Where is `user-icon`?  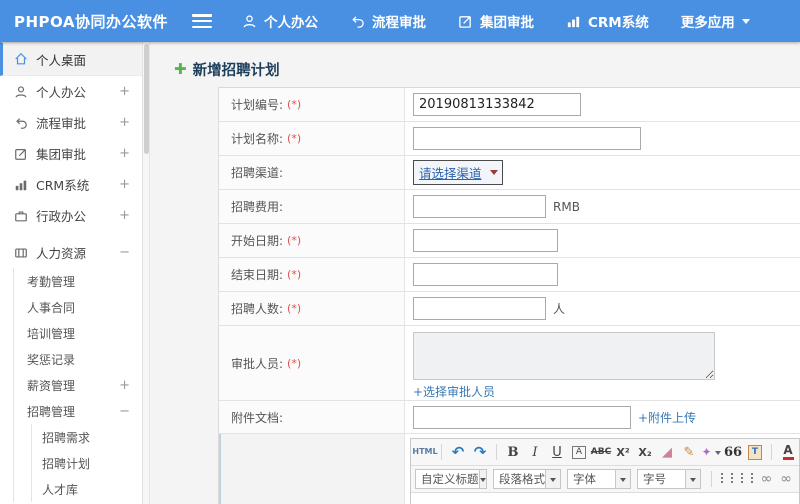 user-icon is located at coordinates (21, 92).